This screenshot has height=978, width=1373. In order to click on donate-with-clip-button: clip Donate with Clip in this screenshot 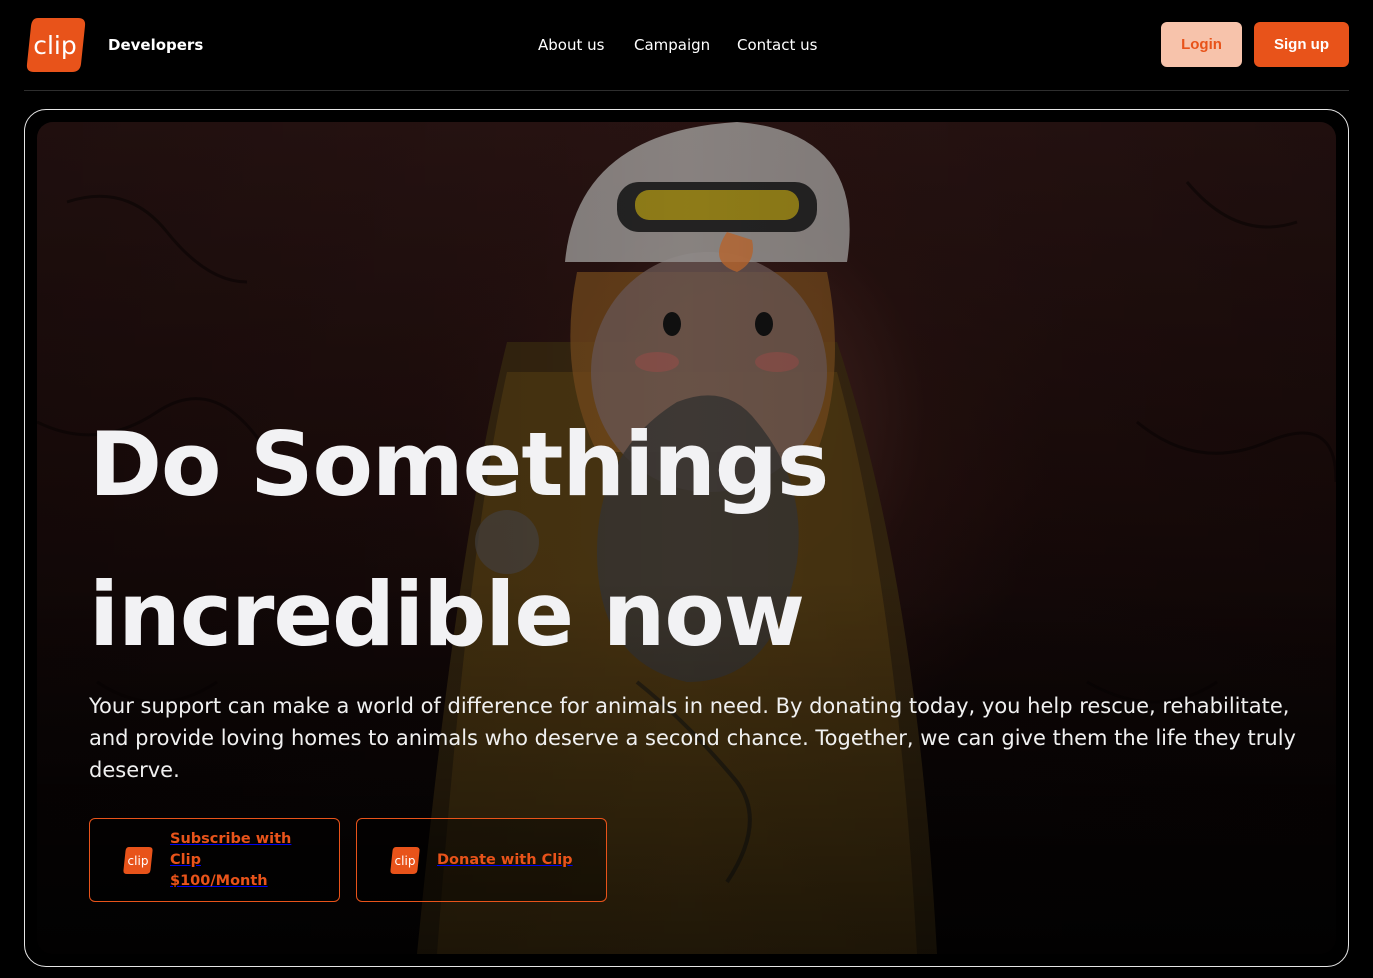, I will do `click(481, 860)`.